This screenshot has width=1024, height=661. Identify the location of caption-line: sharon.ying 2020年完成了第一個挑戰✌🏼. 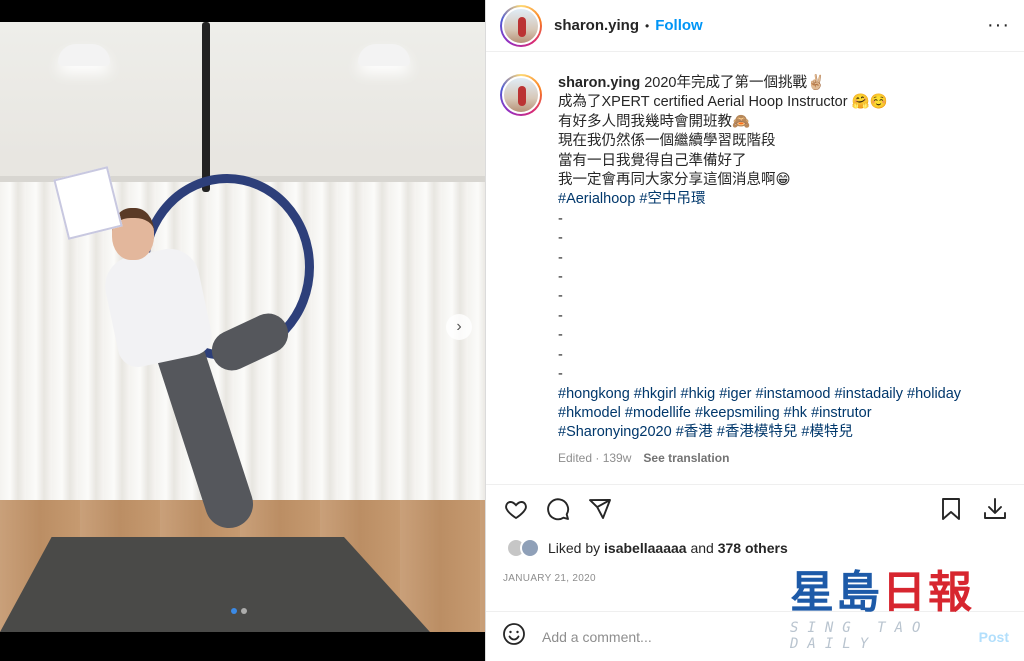
(778, 83).